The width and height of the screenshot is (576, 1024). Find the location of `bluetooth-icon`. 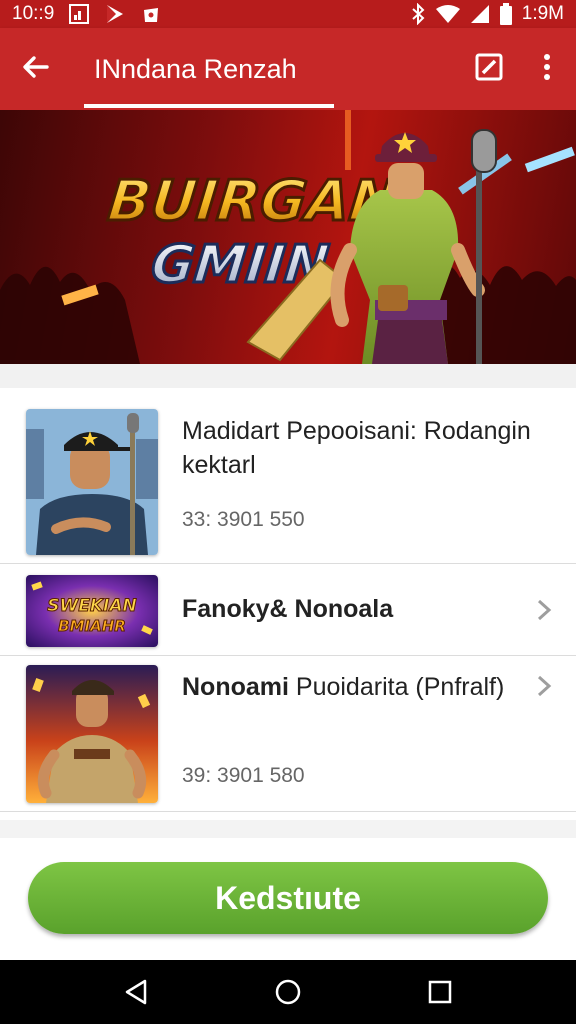

bluetooth-icon is located at coordinates (418, 14).